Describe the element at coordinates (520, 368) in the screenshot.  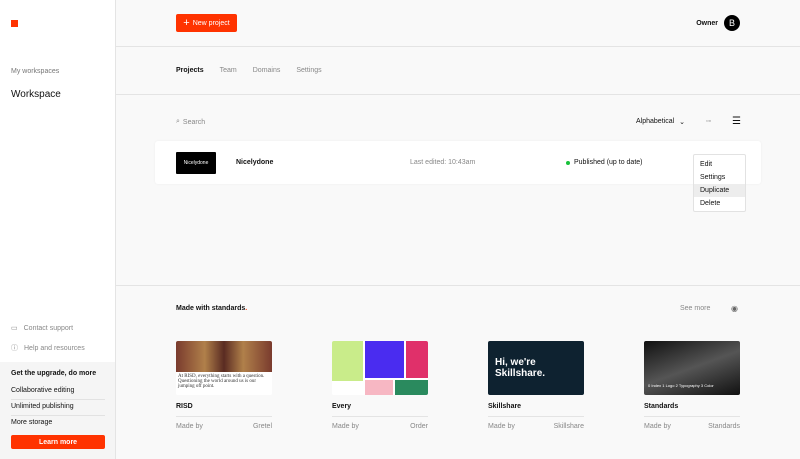
I see `card-preview-text: Hi, we're Skillshare.` at that location.